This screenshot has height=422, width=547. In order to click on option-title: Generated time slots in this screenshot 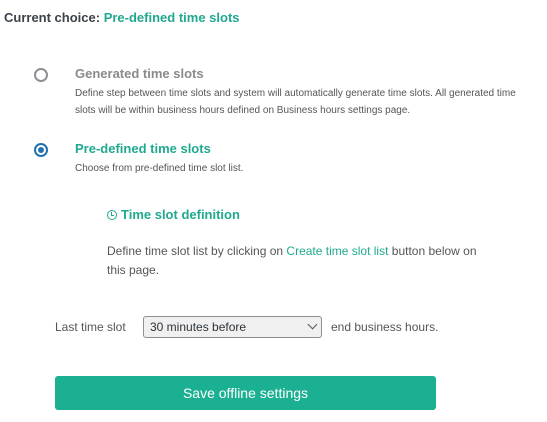, I will do `click(139, 73)`.